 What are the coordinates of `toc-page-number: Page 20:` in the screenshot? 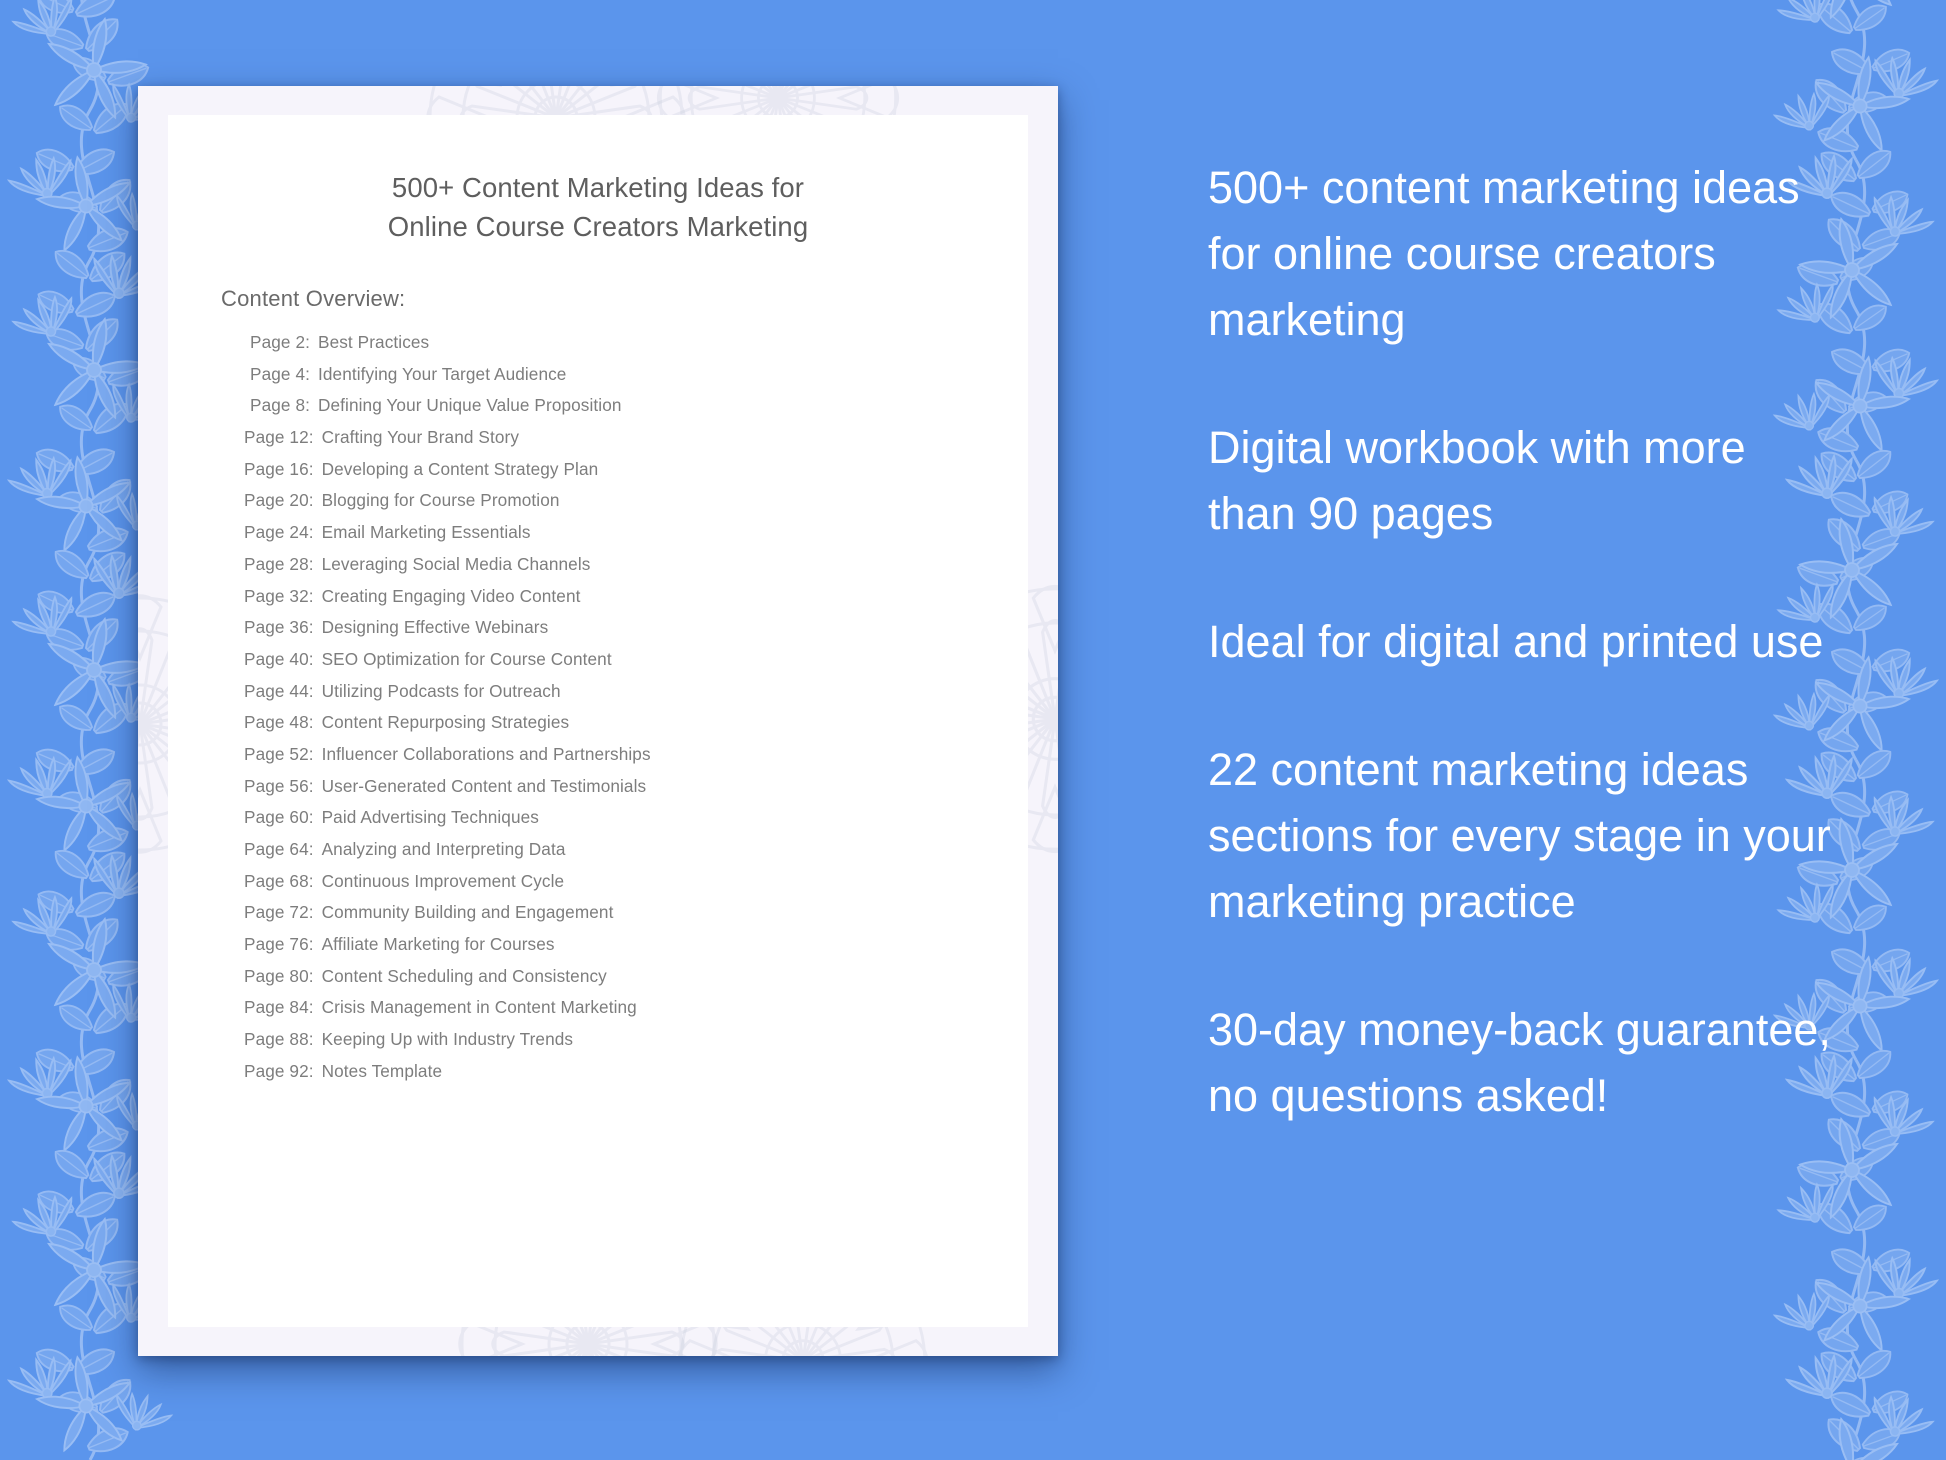 It's located at (279, 500).